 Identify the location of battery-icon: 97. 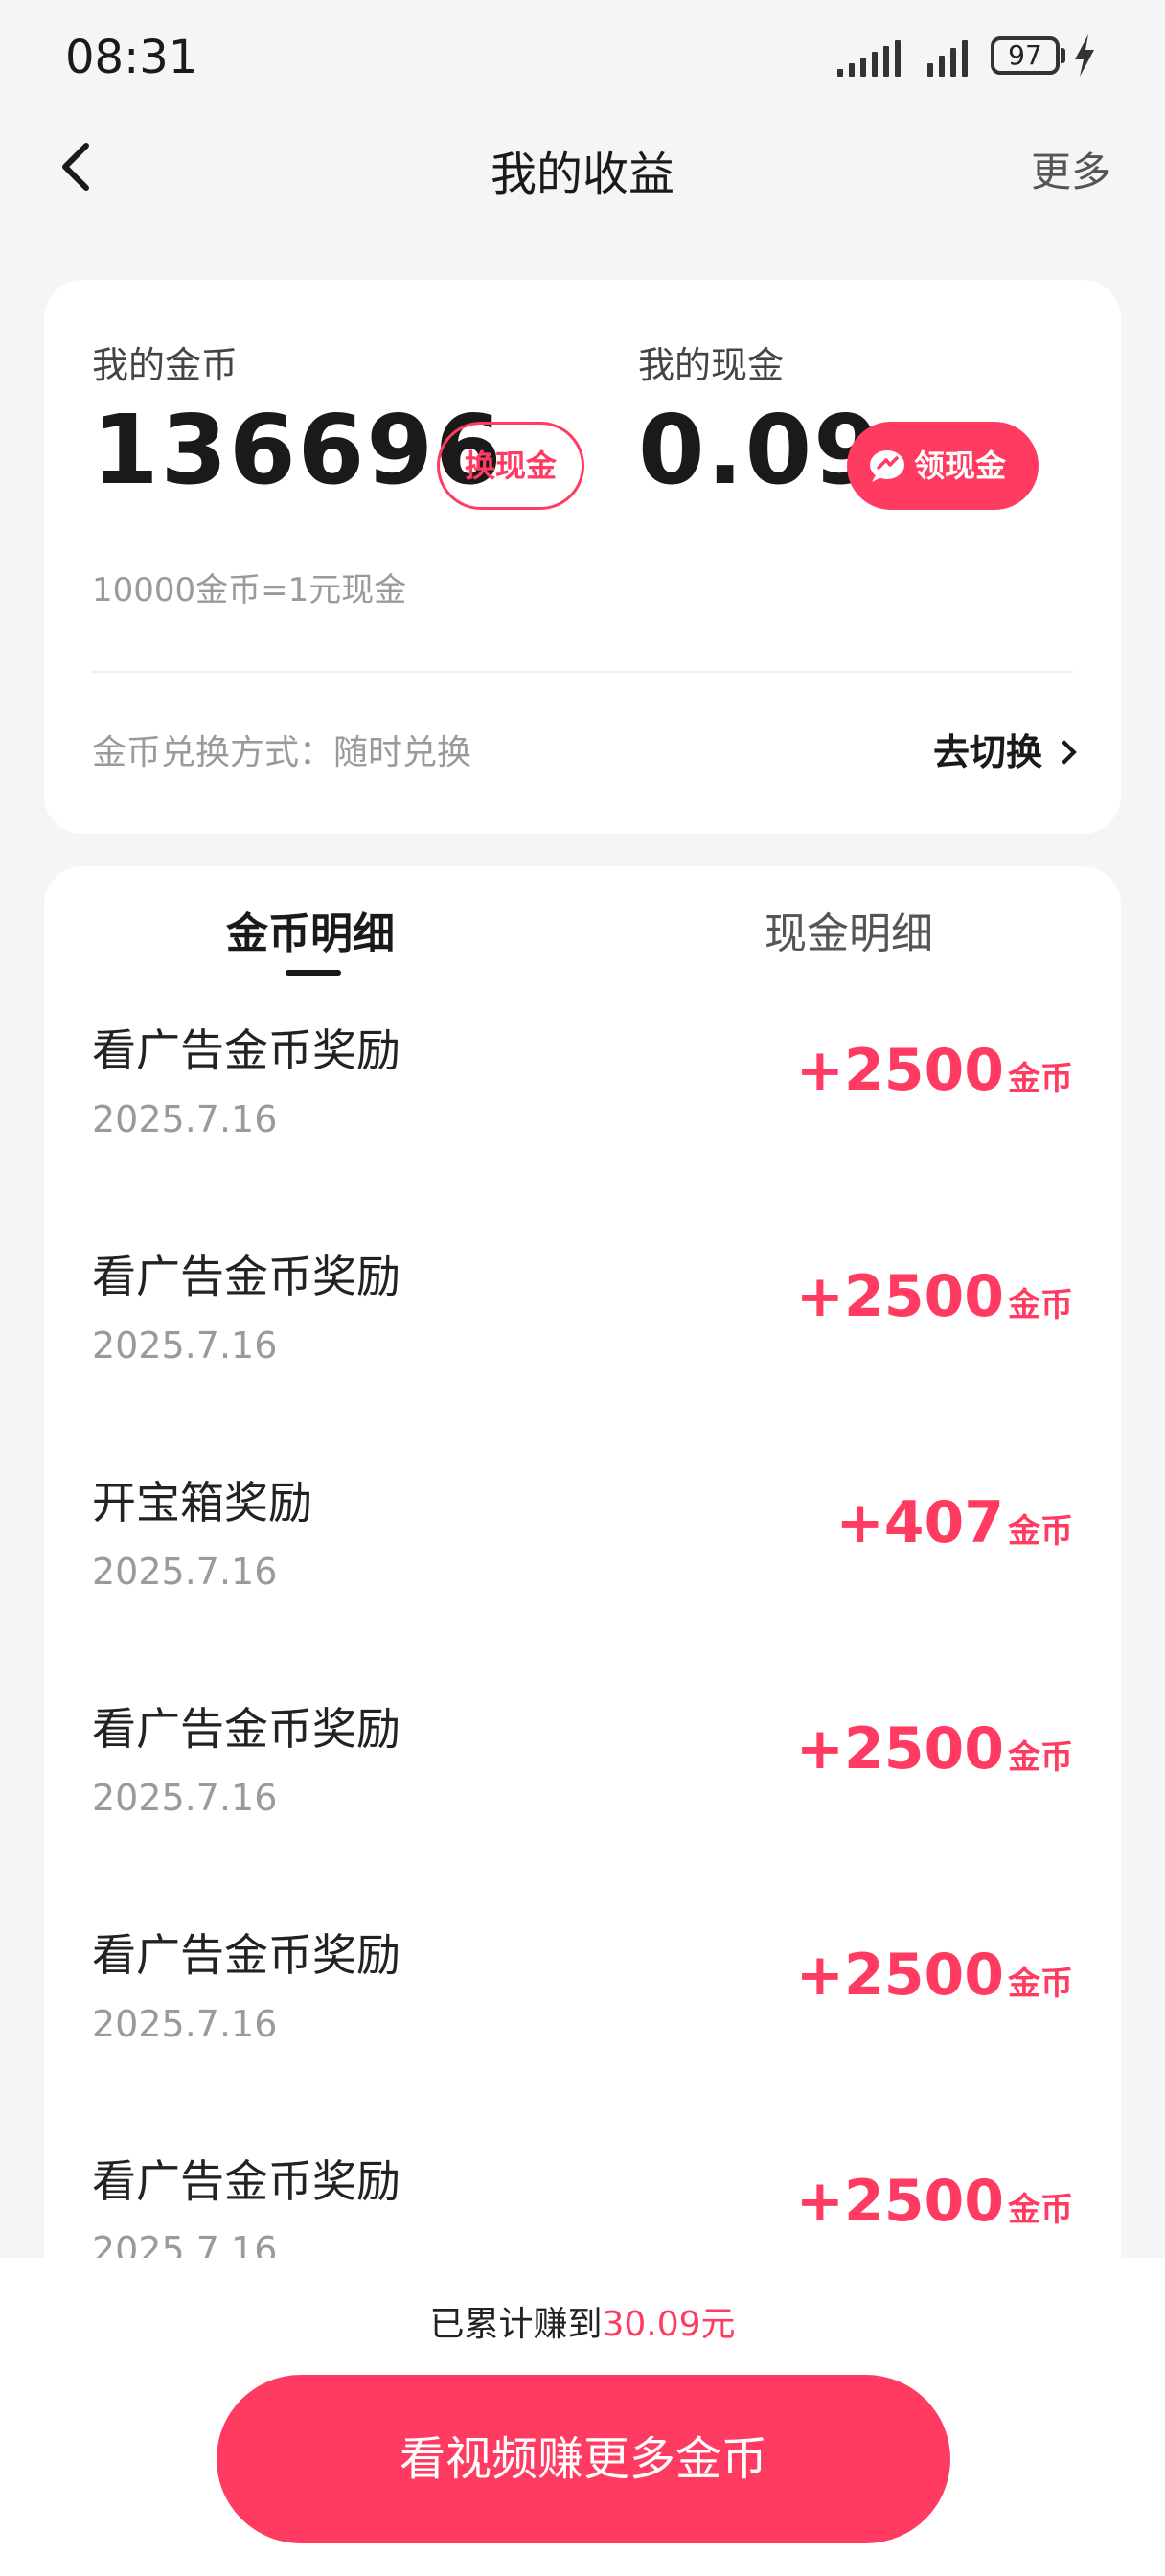
(1025, 55).